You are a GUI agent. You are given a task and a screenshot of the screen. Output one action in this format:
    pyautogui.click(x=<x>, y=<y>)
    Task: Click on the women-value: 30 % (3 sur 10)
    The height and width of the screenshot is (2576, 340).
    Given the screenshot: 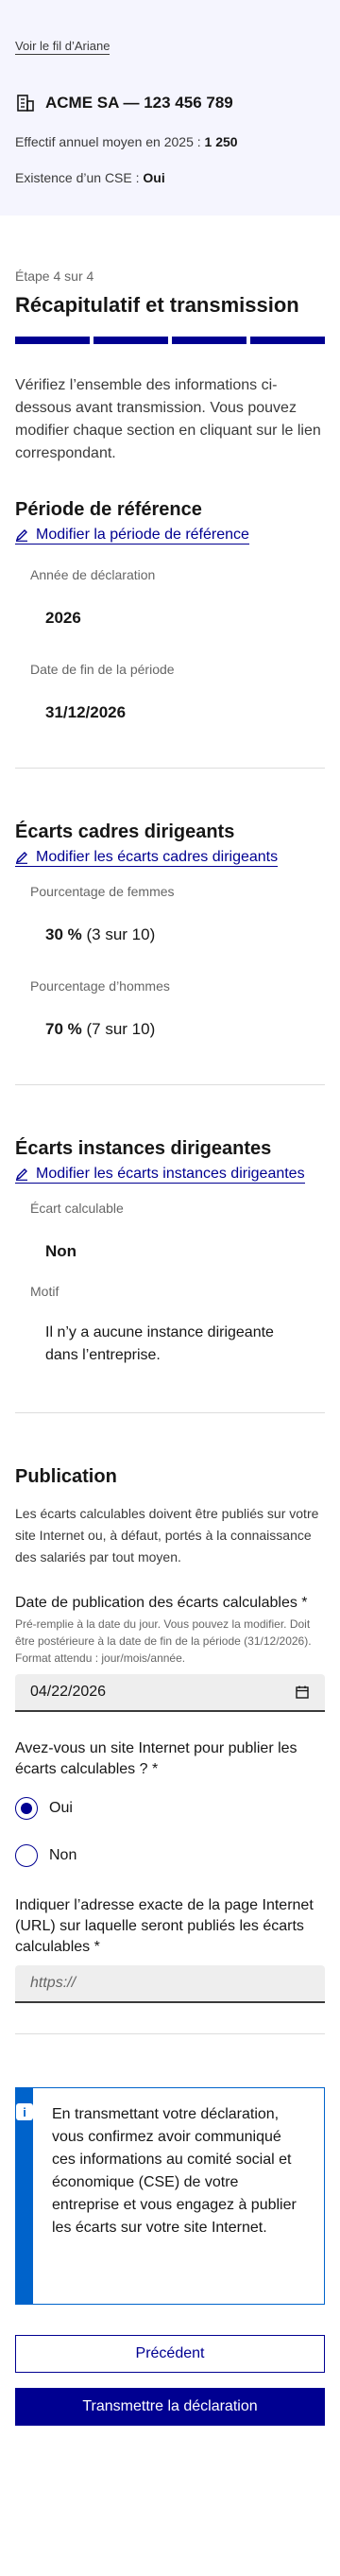 What is the action you would take?
    pyautogui.click(x=177, y=925)
    